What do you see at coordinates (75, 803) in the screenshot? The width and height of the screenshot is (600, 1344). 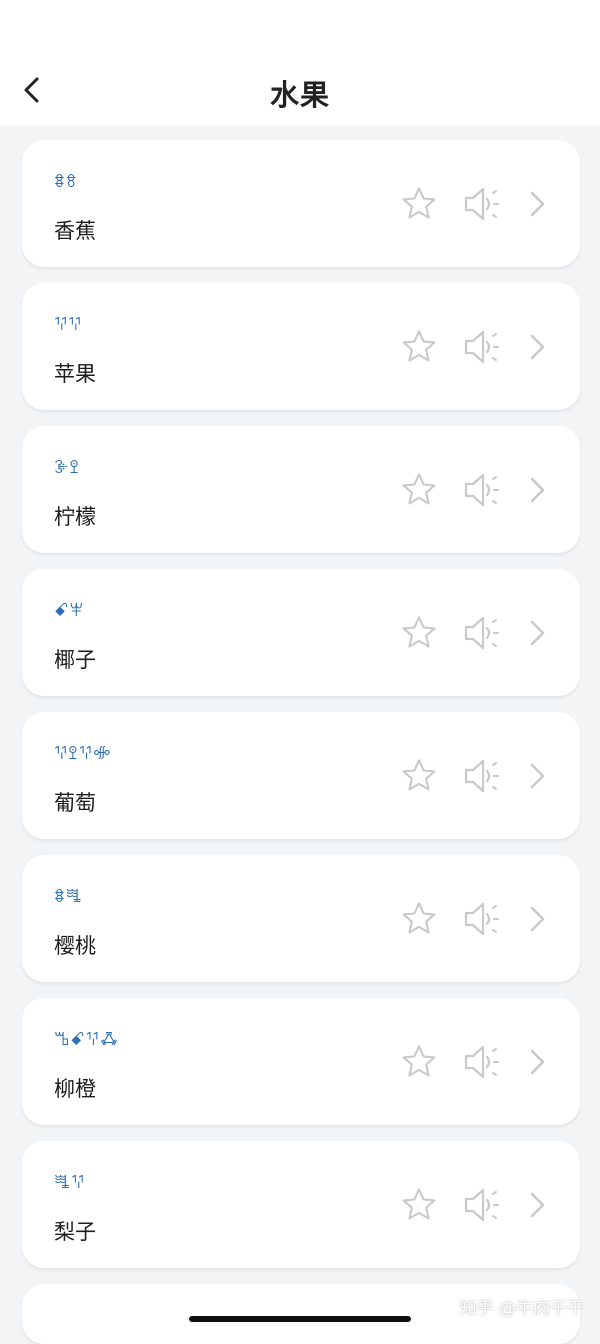 I see `item-name: 葡萄` at bounding box center [75, 803].